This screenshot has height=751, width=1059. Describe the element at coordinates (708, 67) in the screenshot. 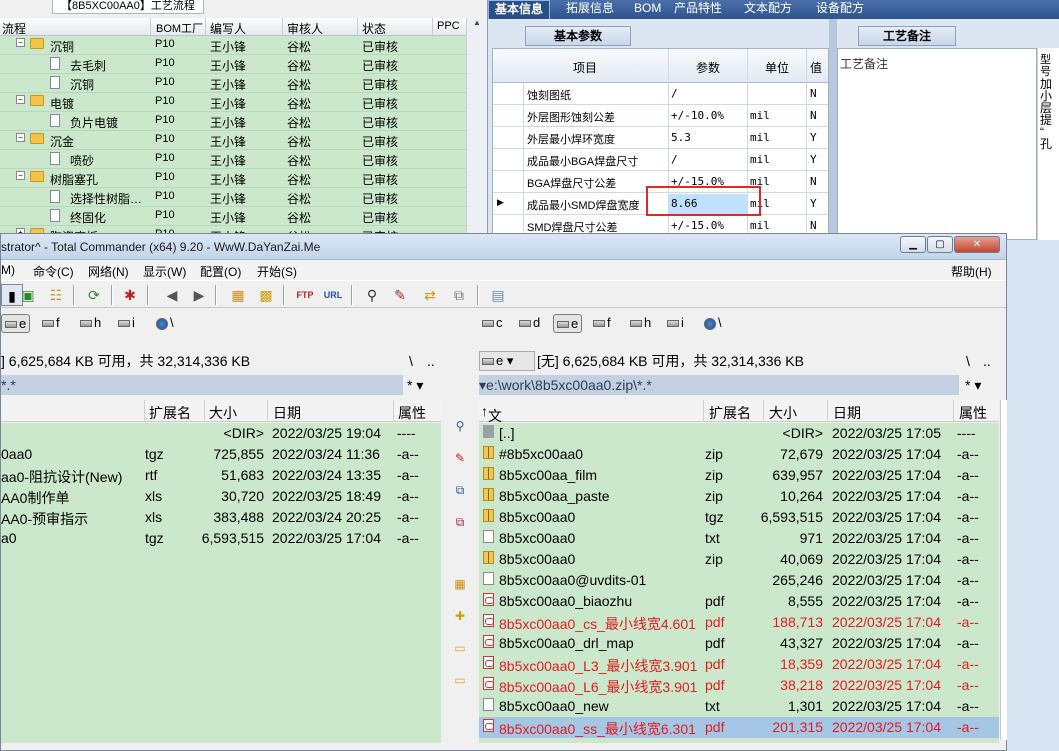

I see `col-param: 参数` at that location.